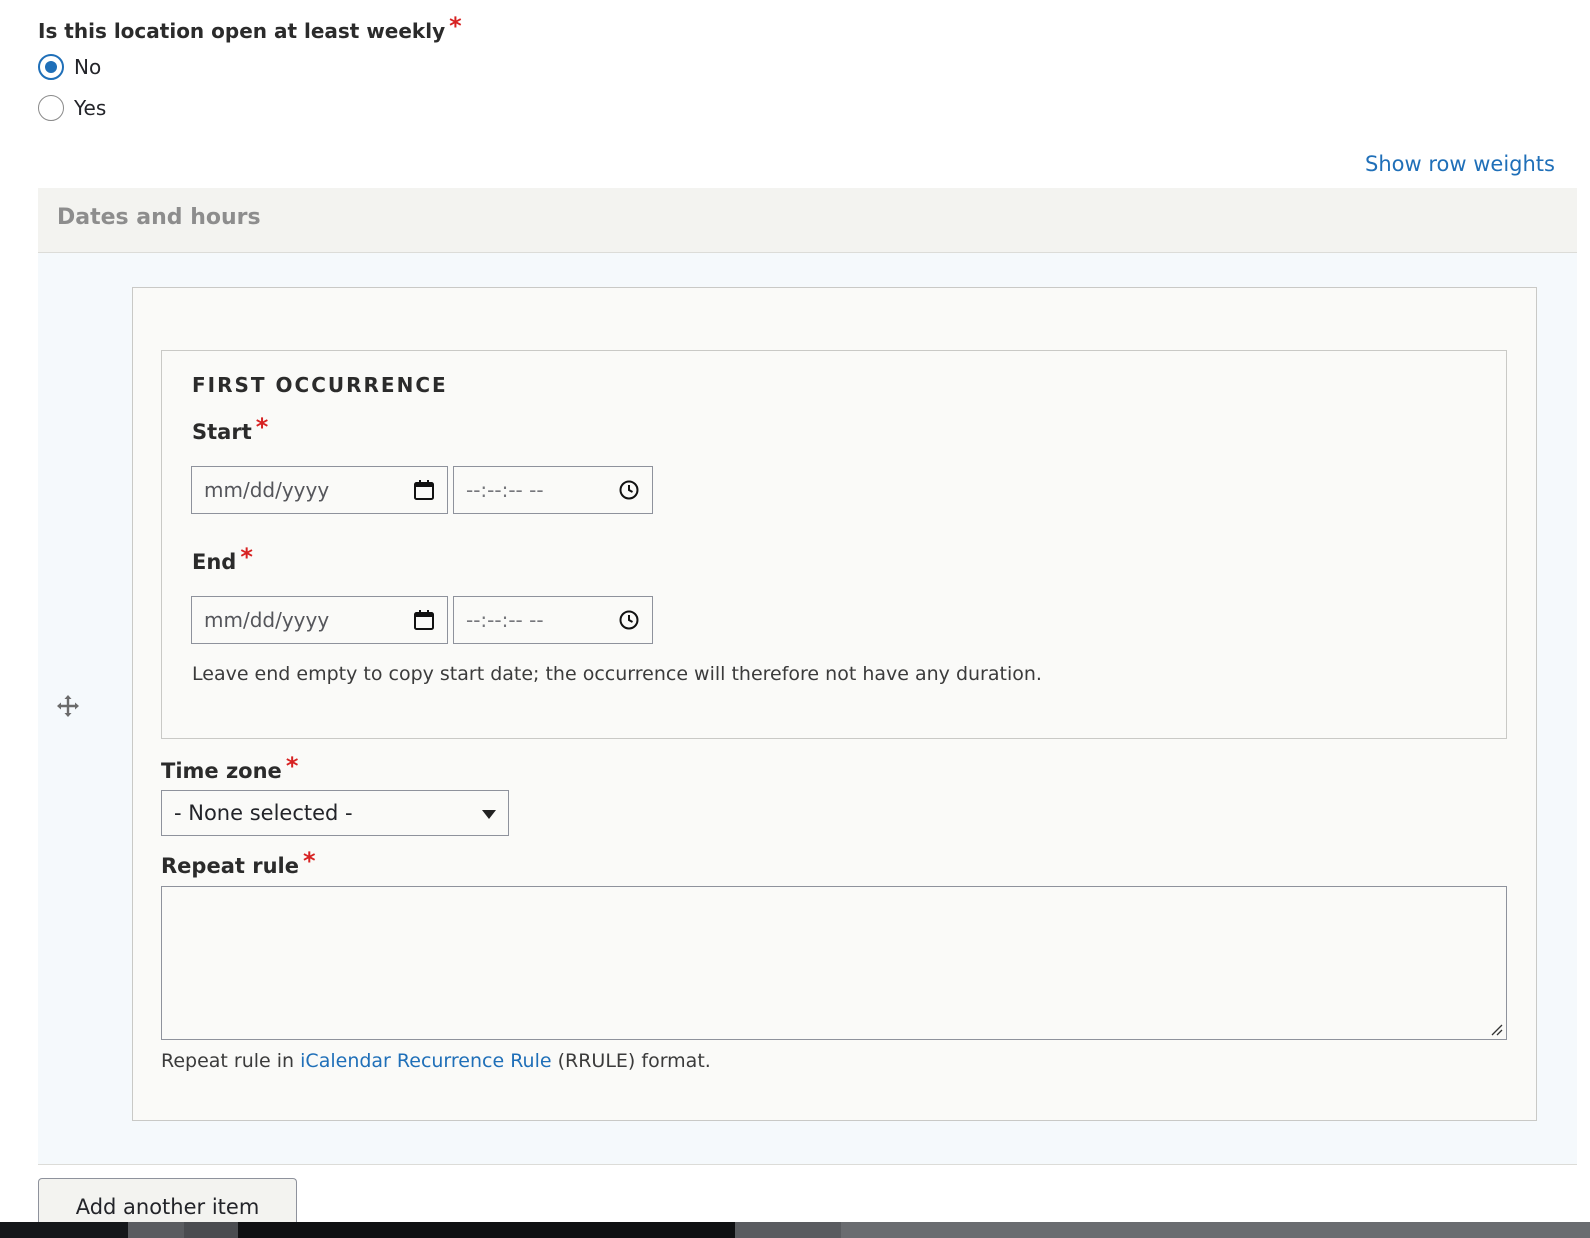 This screenshot has height=1238, width=1590. What do you see at coordinates (505, 620) in the screenshot?
I see `end-time-placeholder: --:--:-- --` at bounding box center [505, 620].